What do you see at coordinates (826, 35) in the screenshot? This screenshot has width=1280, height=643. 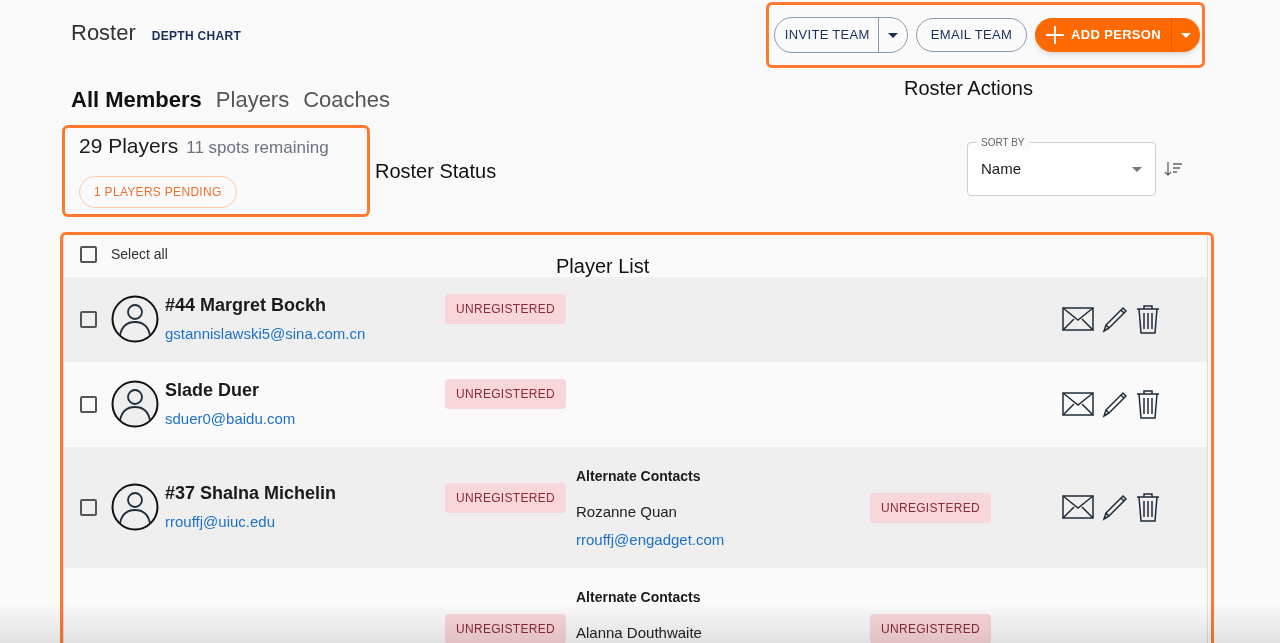 I see `invite-team-button: INVITE TEAM` at bounding box center [826, 35].